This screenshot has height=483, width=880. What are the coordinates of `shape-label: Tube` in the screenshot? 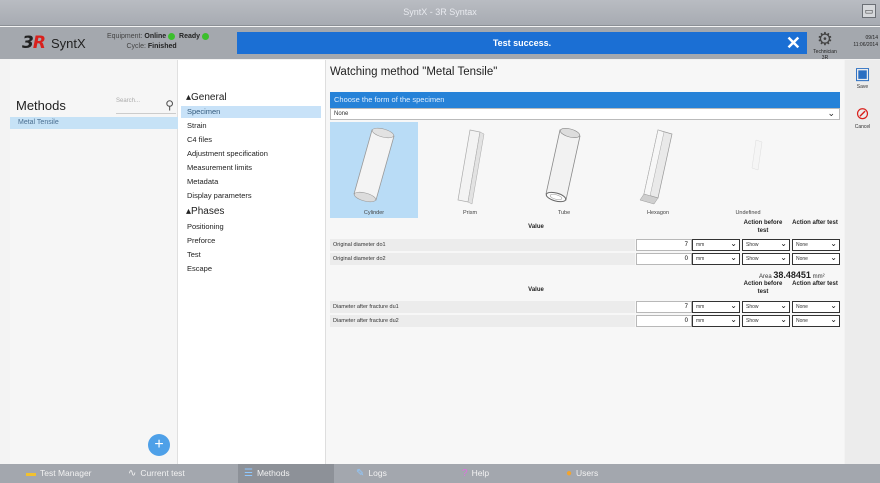 It's located at (564, 213).